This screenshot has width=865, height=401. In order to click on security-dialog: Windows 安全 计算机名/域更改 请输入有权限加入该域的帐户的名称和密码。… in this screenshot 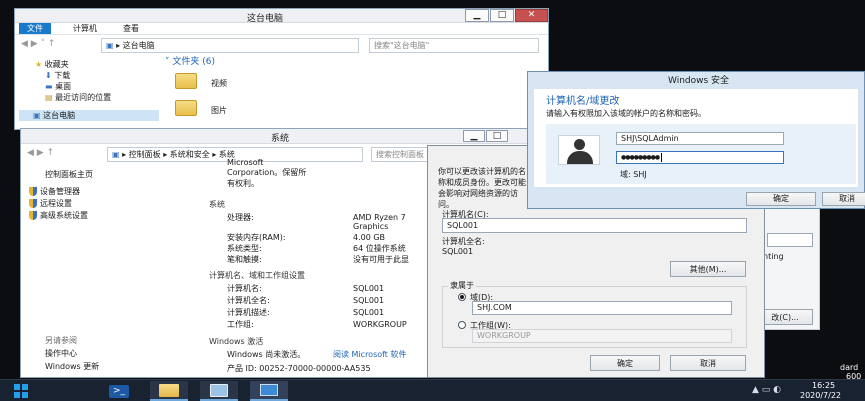, I will do `click(696, 140)`.